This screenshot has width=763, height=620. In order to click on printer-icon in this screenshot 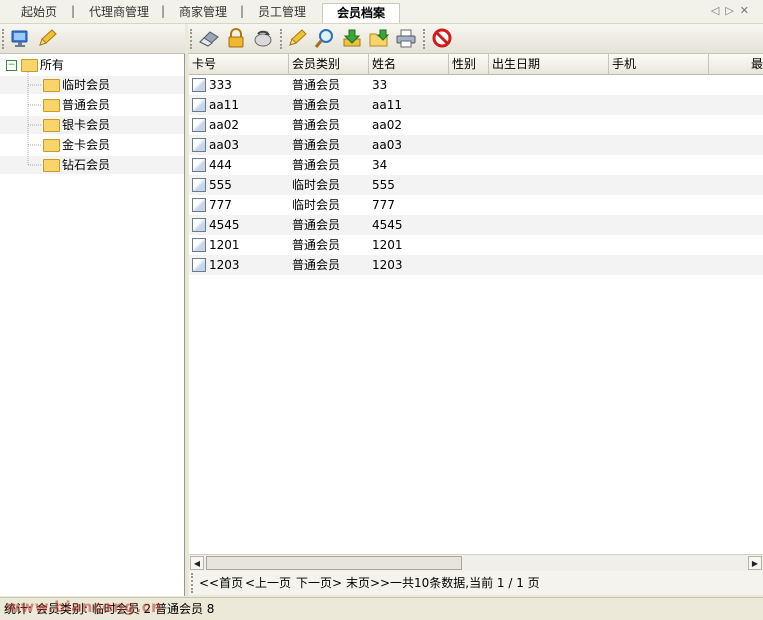, I will do `click(405, 38)`.